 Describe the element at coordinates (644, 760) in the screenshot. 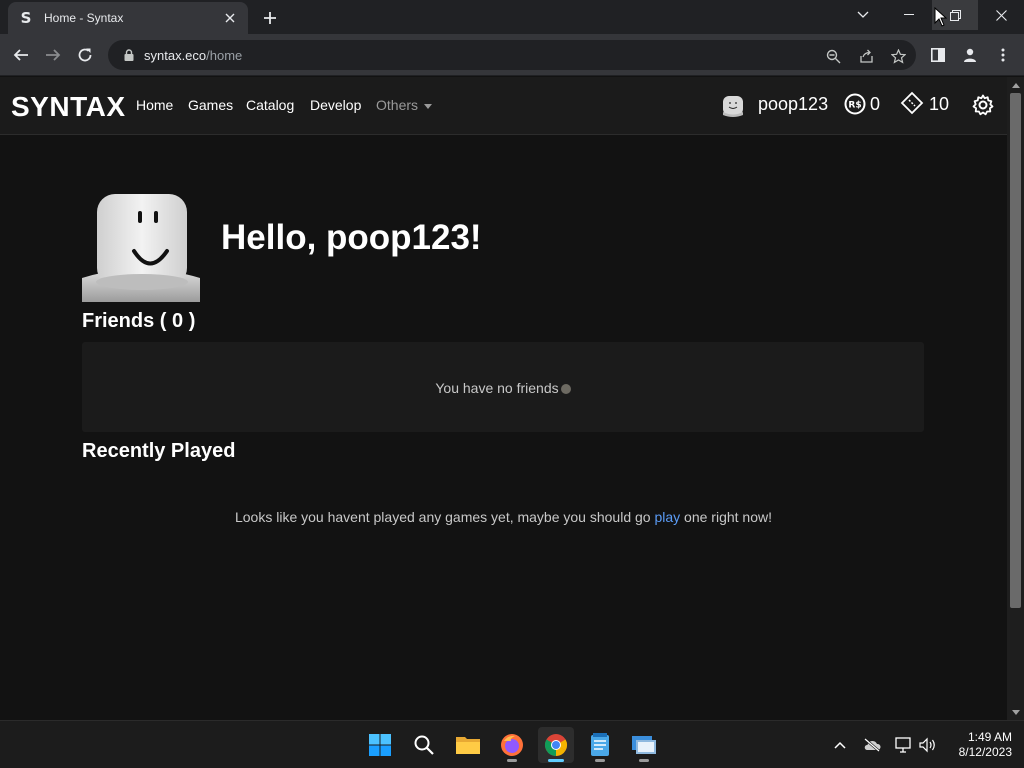

I see `remote-desktop-running-indicator` at that location.